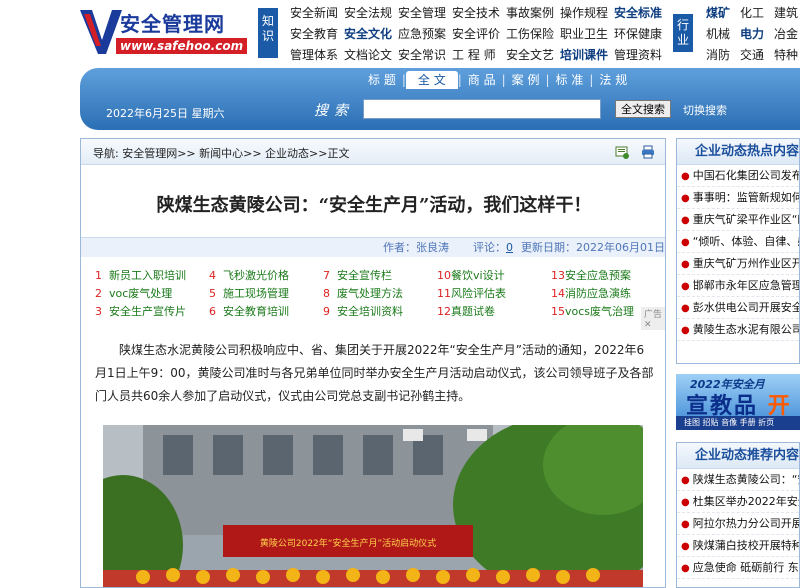 The height and width of the screenshot is (588, 800). What do you see at coordinates (479, 55) in the screenshot?
I see `nav-link: 工 程 师` at bounding box center [479, 55].